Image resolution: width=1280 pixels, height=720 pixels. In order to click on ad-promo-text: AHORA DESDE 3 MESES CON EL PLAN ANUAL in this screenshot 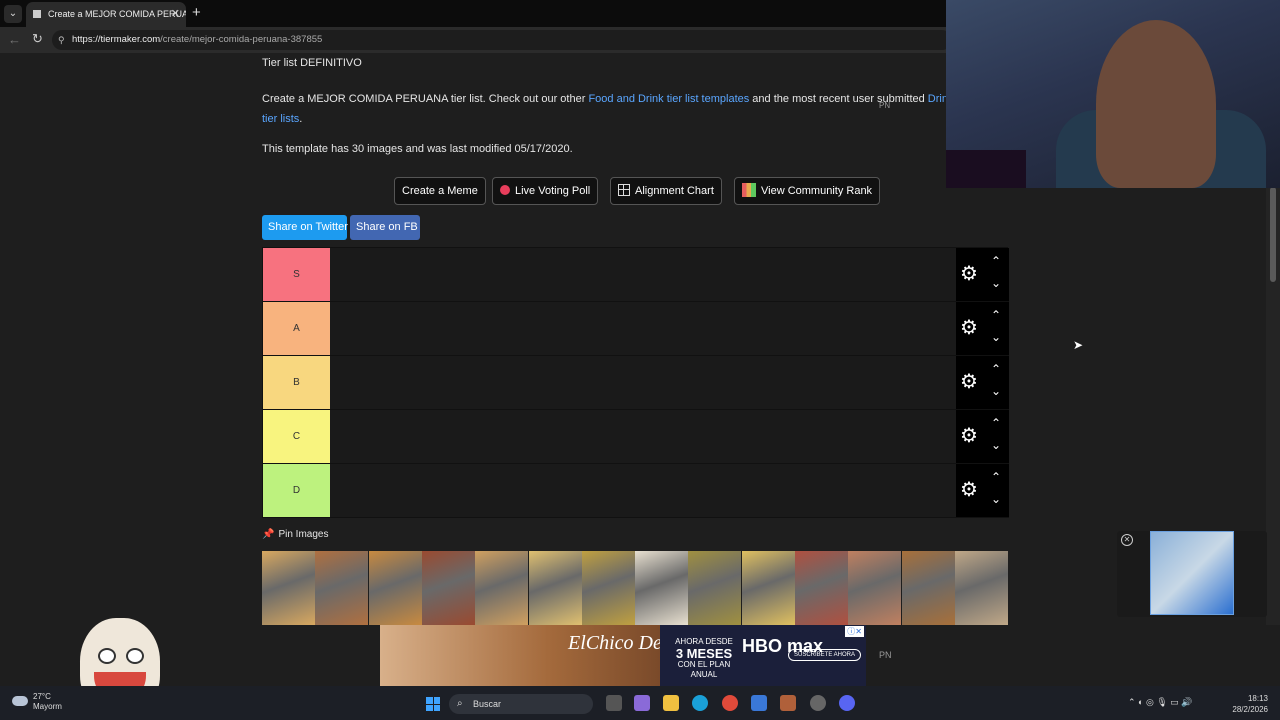, I will do `click(704, 658)`.